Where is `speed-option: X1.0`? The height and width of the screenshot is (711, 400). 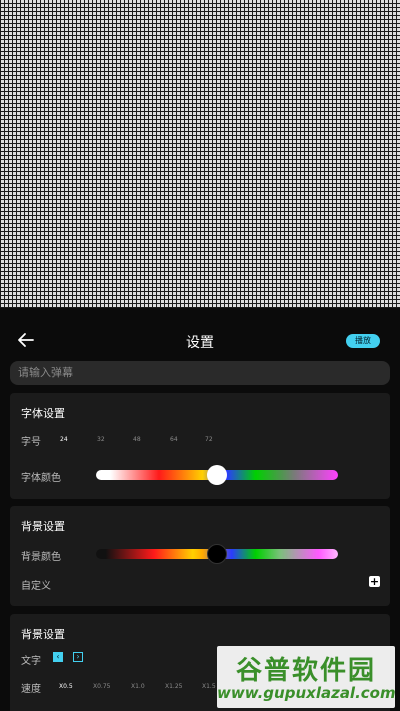
speed-option: X1.0 is located at coordinates (138, 686).